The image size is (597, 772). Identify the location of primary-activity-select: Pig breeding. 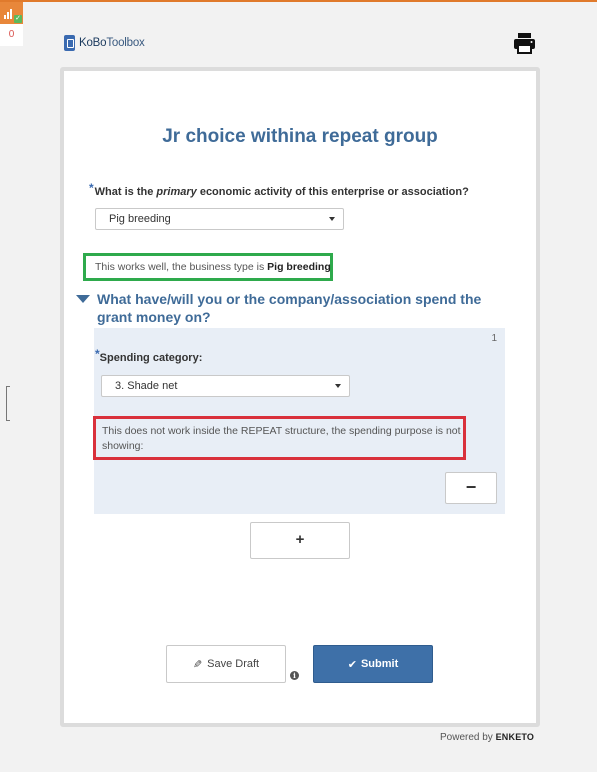
(219, 219).